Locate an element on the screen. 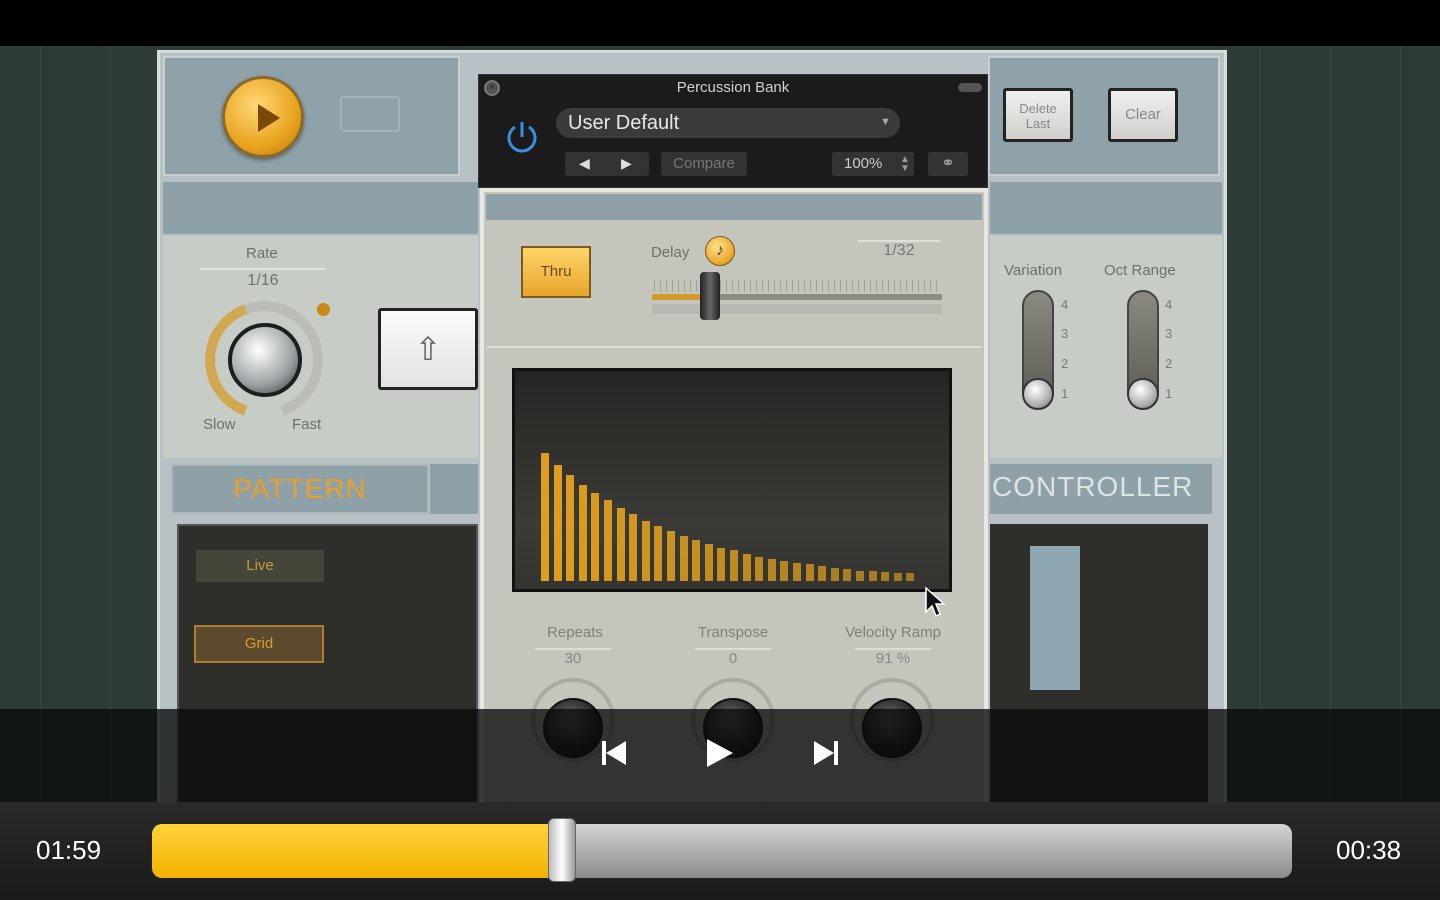 Image resolution: width=1440 pixels, height=900 pixels. transport-panel is located at coordinates (311, 116).